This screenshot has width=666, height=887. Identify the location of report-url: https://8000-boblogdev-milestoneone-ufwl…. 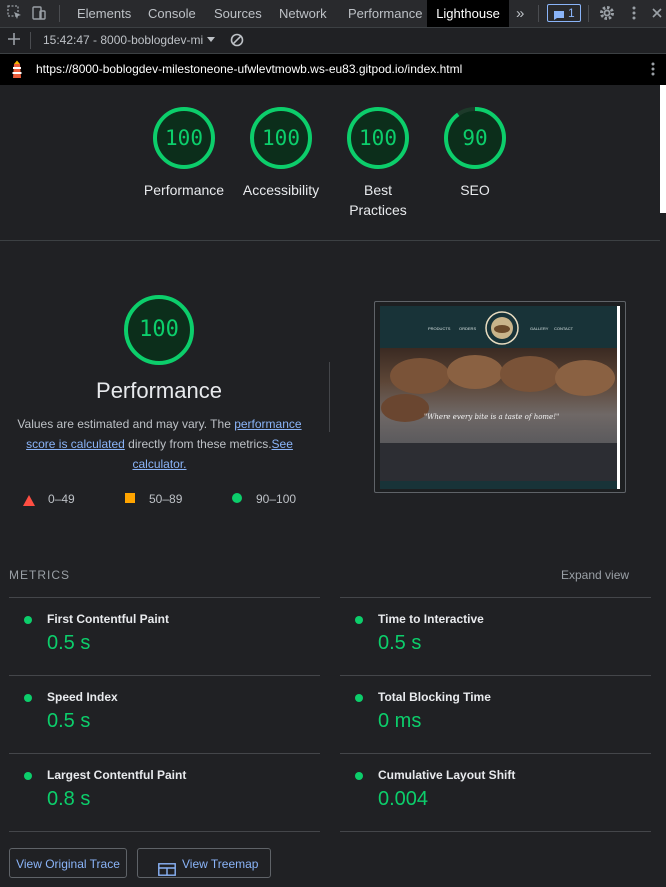
(249, 69).